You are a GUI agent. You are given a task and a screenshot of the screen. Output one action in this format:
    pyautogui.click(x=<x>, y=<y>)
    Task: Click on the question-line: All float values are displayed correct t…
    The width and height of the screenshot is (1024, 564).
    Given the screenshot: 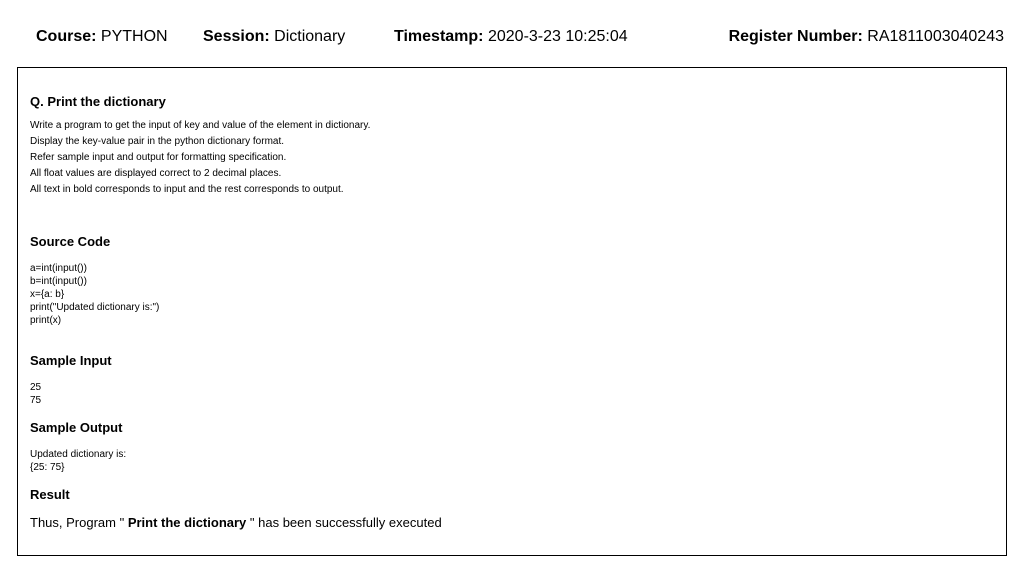 What is the action you would take?
    pyautogui.click(x=156, y=173)
    